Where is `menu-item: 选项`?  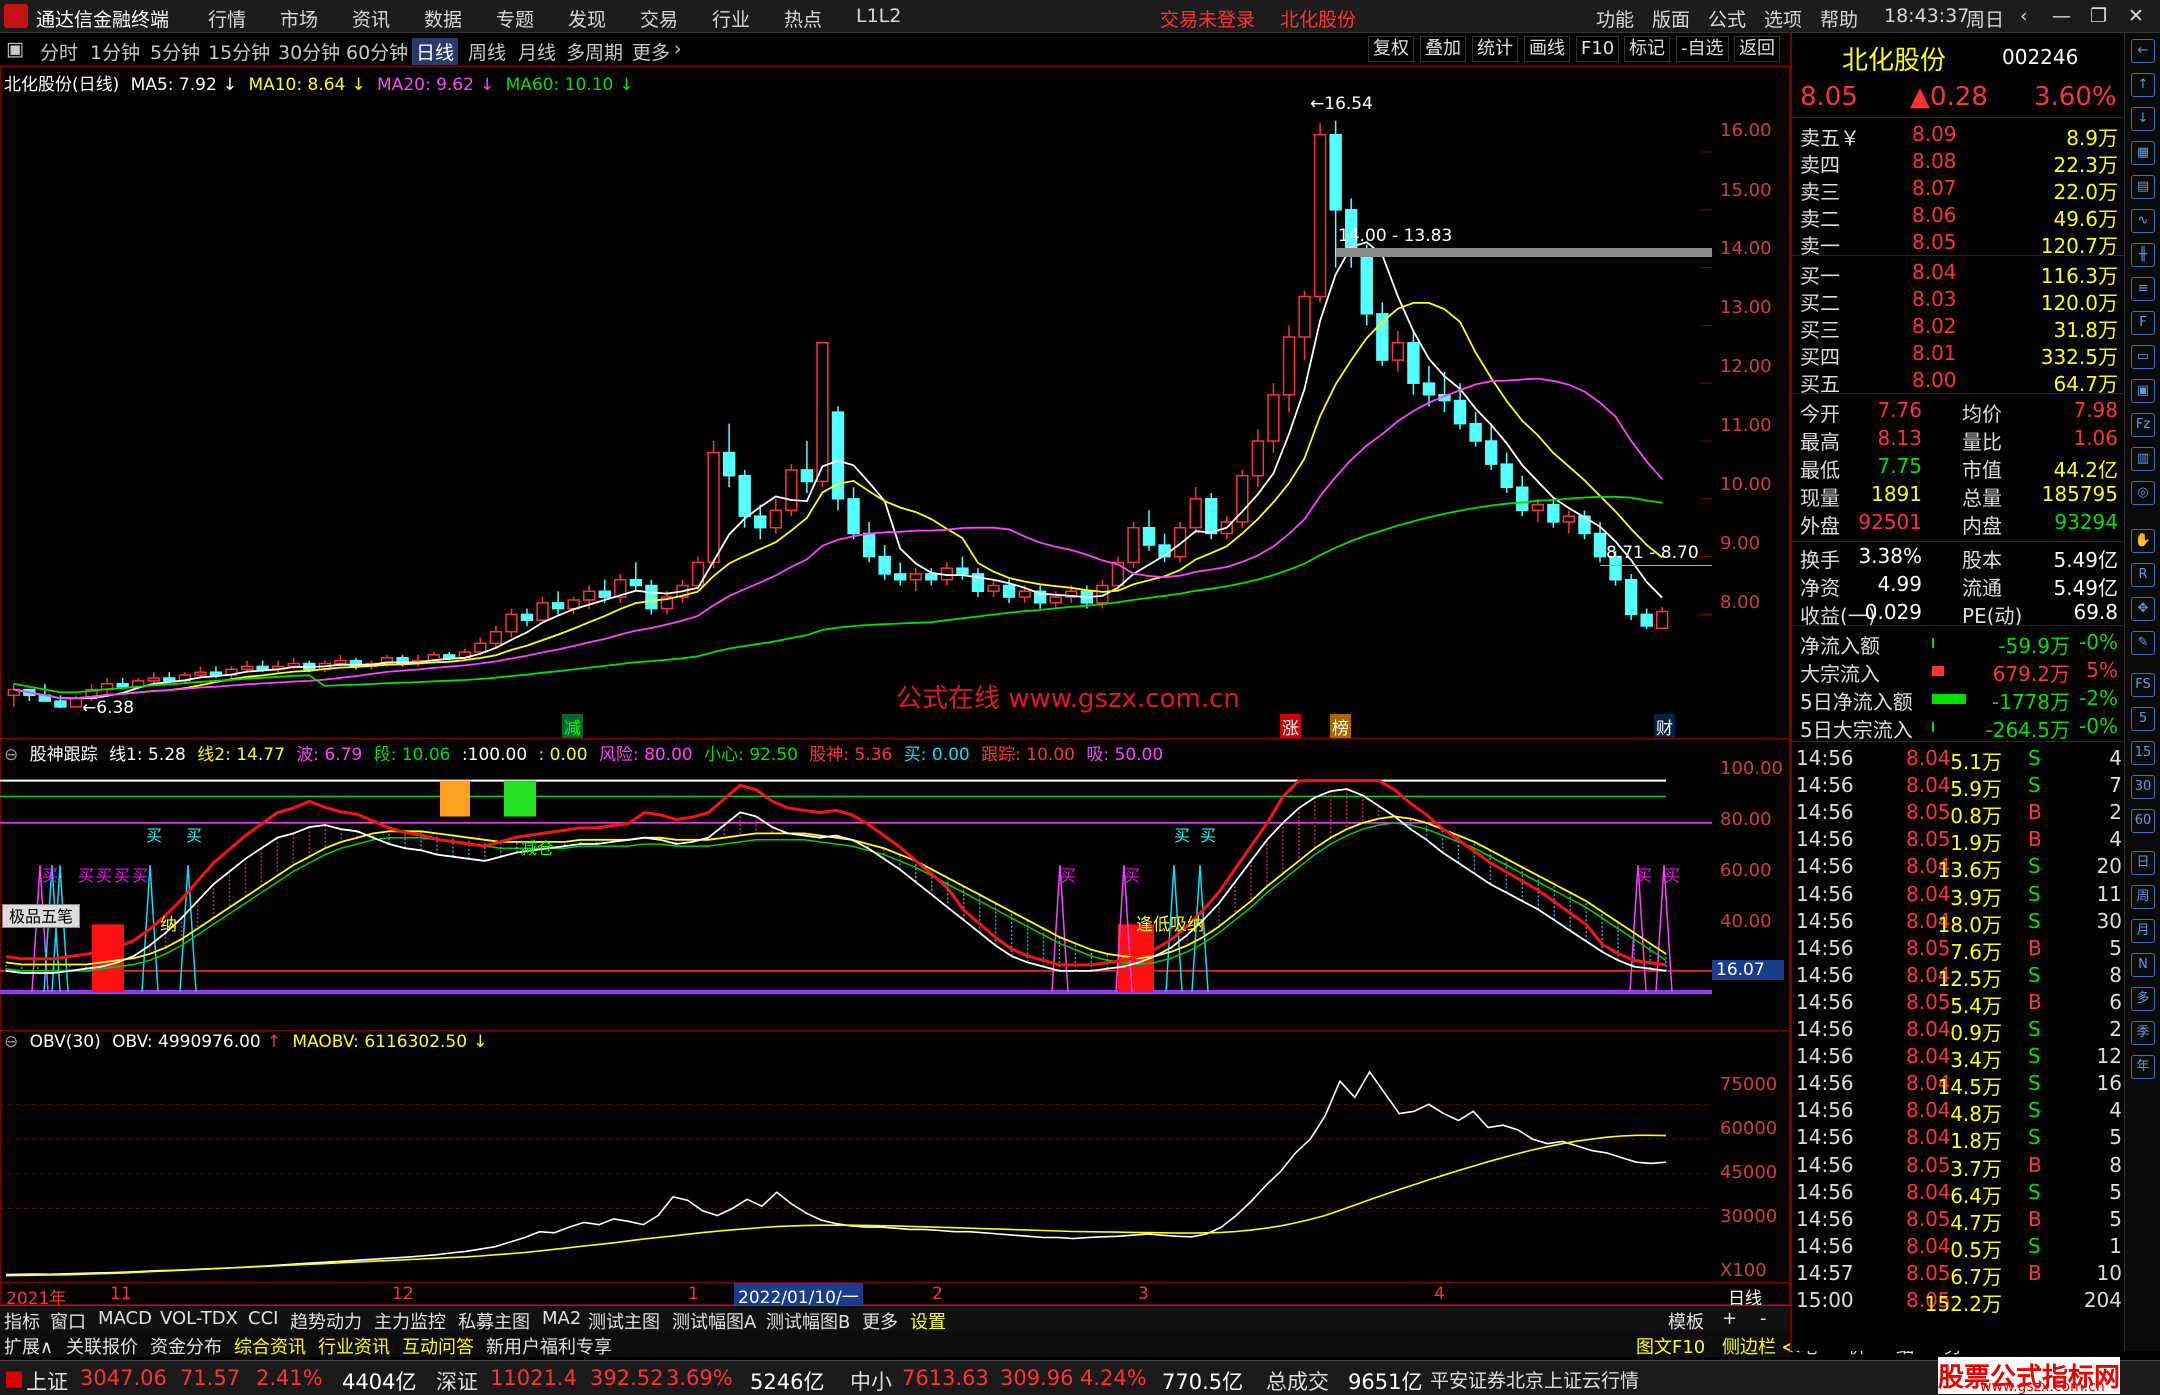 menu-item: 选项 is located at coordinates (1783, 18).